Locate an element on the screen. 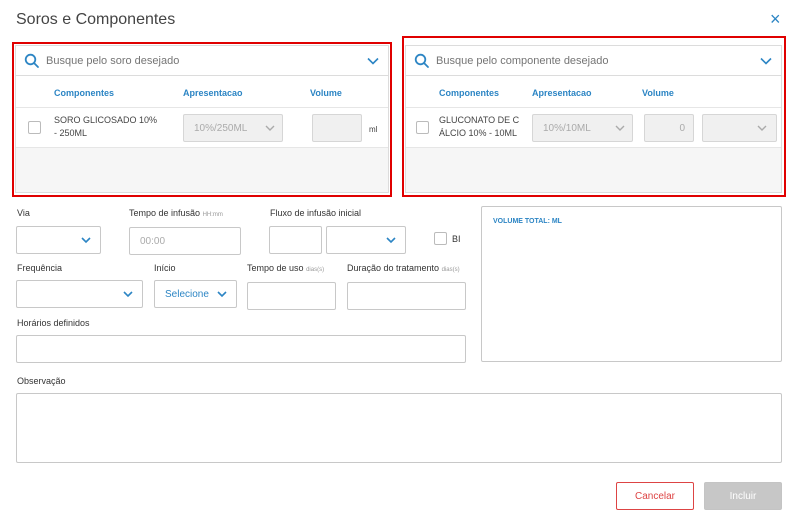 The width and height of the screenshot is (800, 517). cancel-button: Cancelar is located at coordinates (655, 496).